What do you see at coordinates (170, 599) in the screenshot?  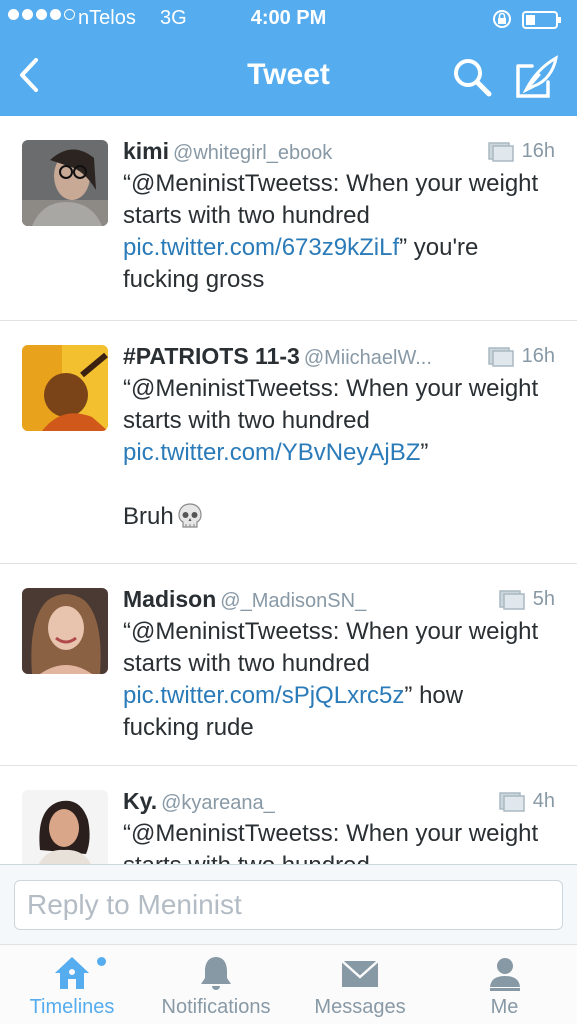 I see `author-name: Madison` at bounding box center [170, 599].